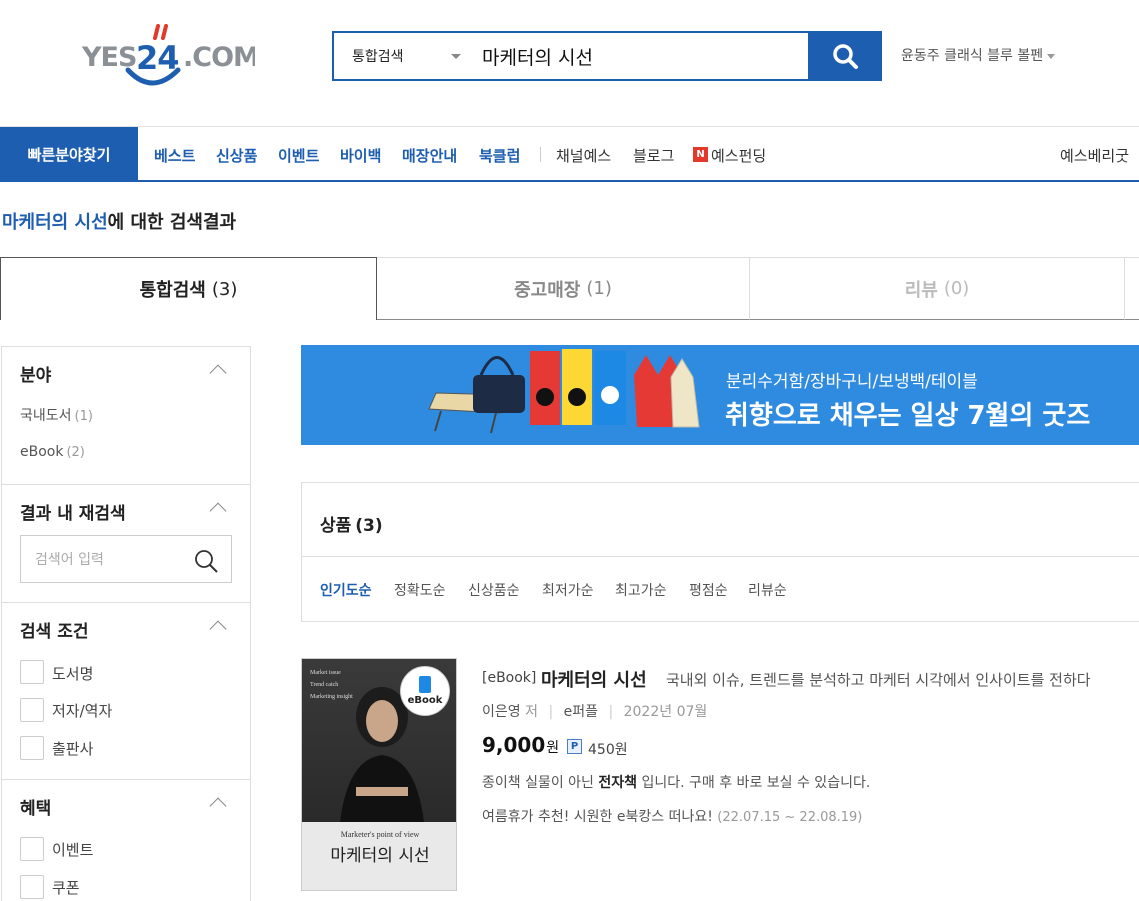 The height and width of the screenshot is (901, 1139). I want to click on item-point: 450원, so click(608, 750).